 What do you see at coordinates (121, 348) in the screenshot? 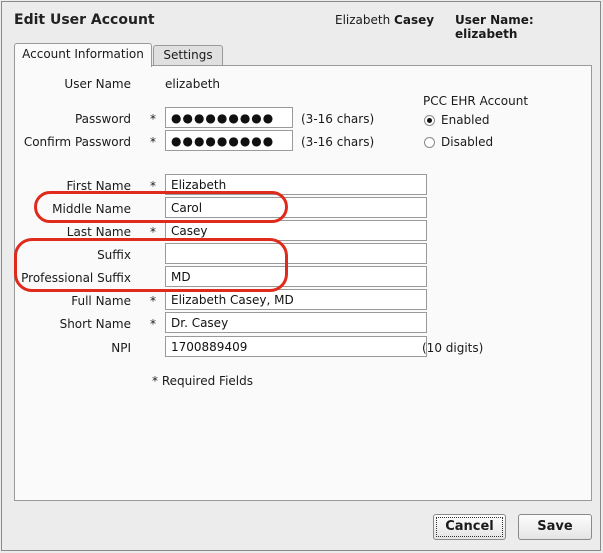
I see `npi-label: NPI` at bounding box center [121, 348].